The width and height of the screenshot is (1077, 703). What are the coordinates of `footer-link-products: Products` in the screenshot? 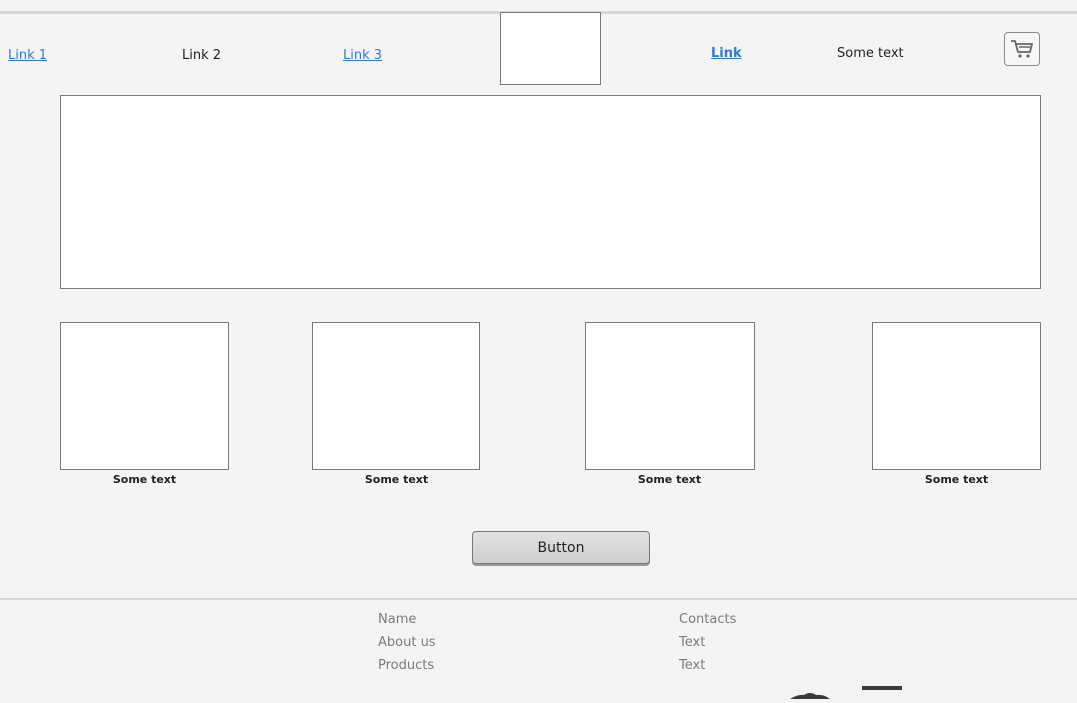 It's located at (407, 665).